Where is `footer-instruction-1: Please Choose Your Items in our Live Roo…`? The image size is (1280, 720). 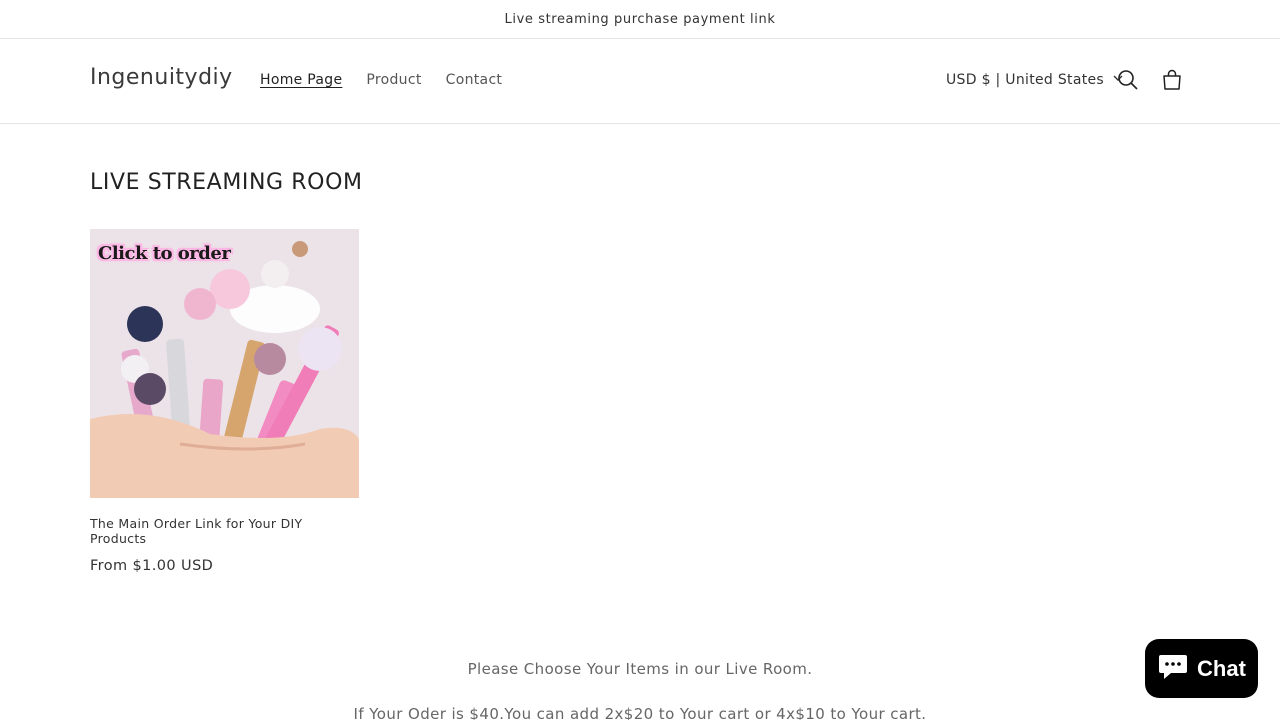 footer-instruction-1: Please Choose Your Items in our Live Roo… is located at coordinates (640, 669).